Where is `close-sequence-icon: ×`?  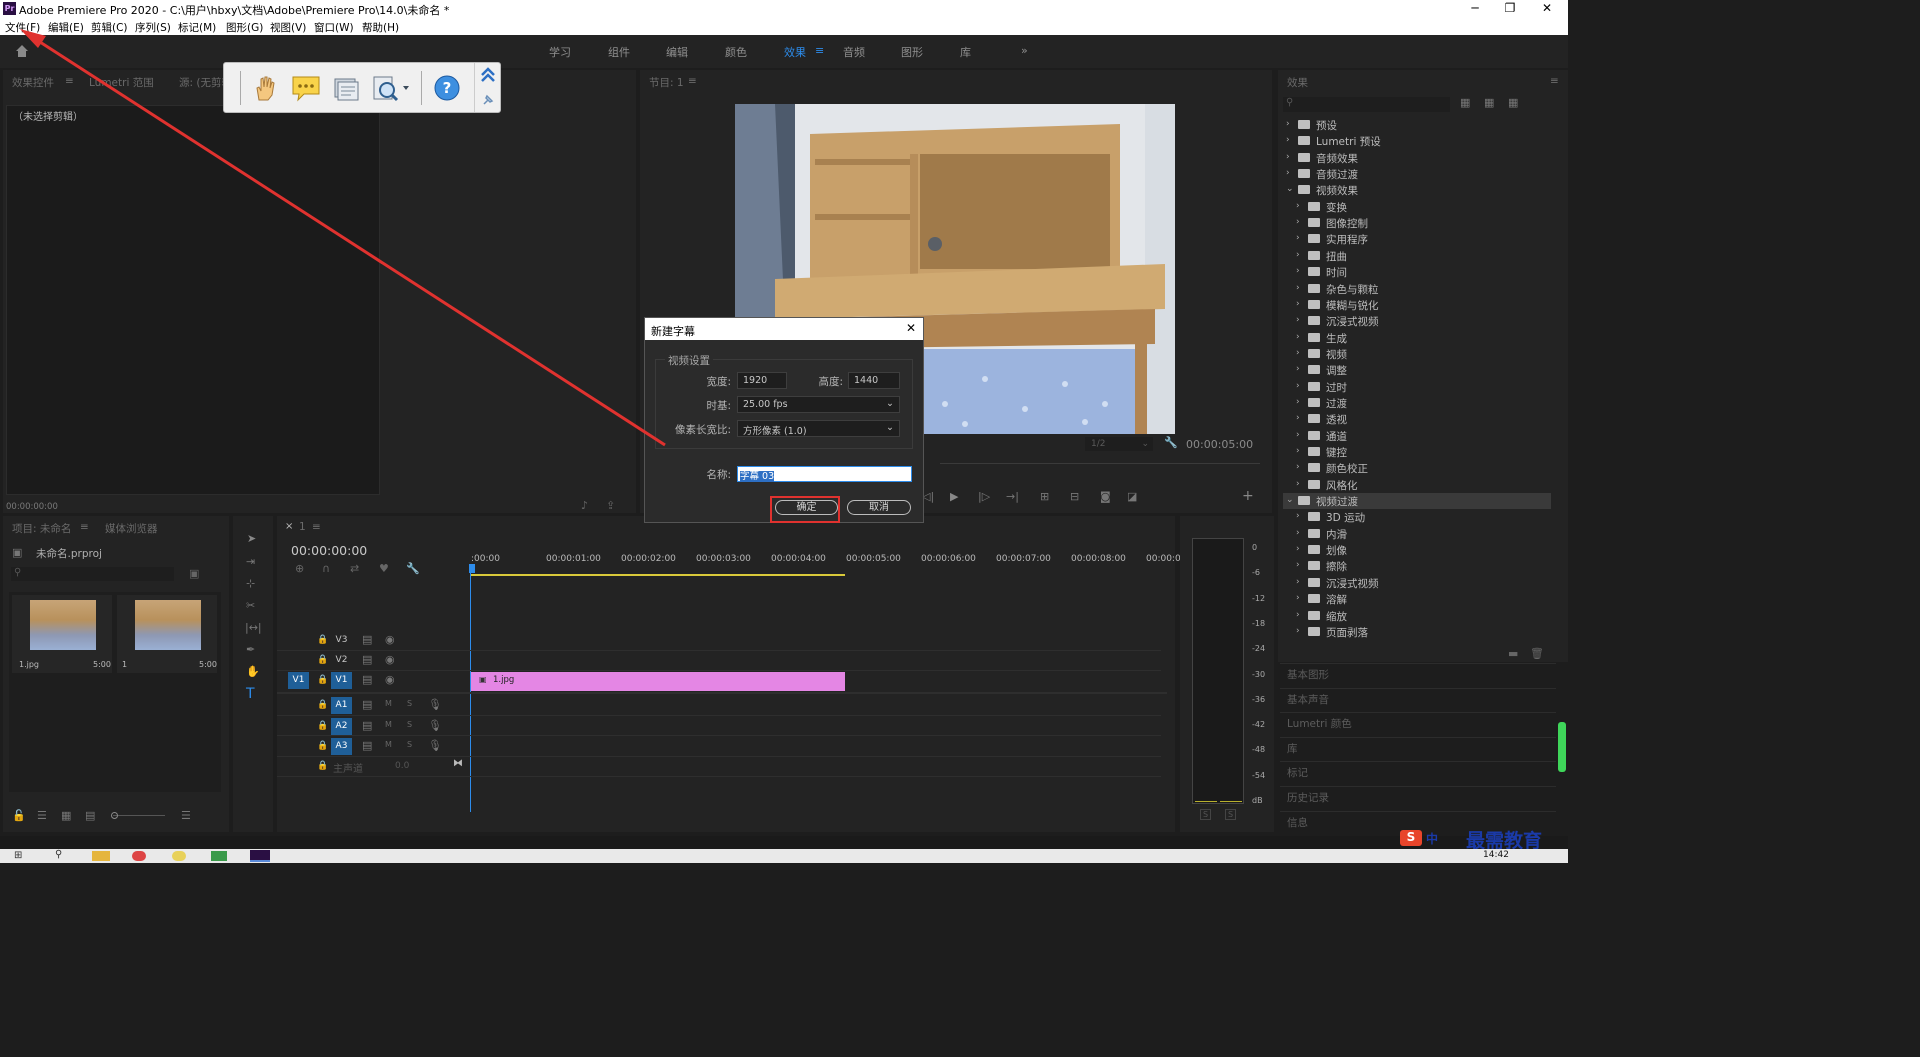
close-sequence-icon: × is located at coordinates (289, 526).